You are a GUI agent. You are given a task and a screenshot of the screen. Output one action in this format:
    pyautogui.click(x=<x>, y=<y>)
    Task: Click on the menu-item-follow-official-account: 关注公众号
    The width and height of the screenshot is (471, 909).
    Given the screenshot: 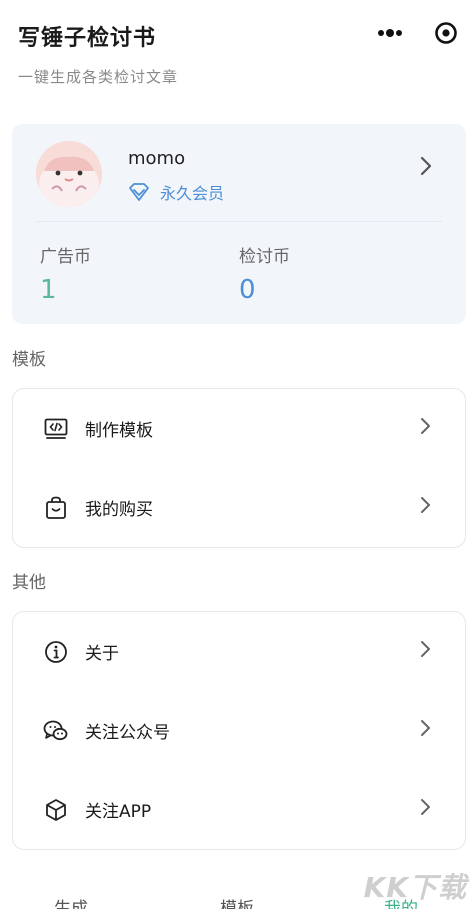 What is the action you would take?
    pyautogui.click(x=239, y=730)
    